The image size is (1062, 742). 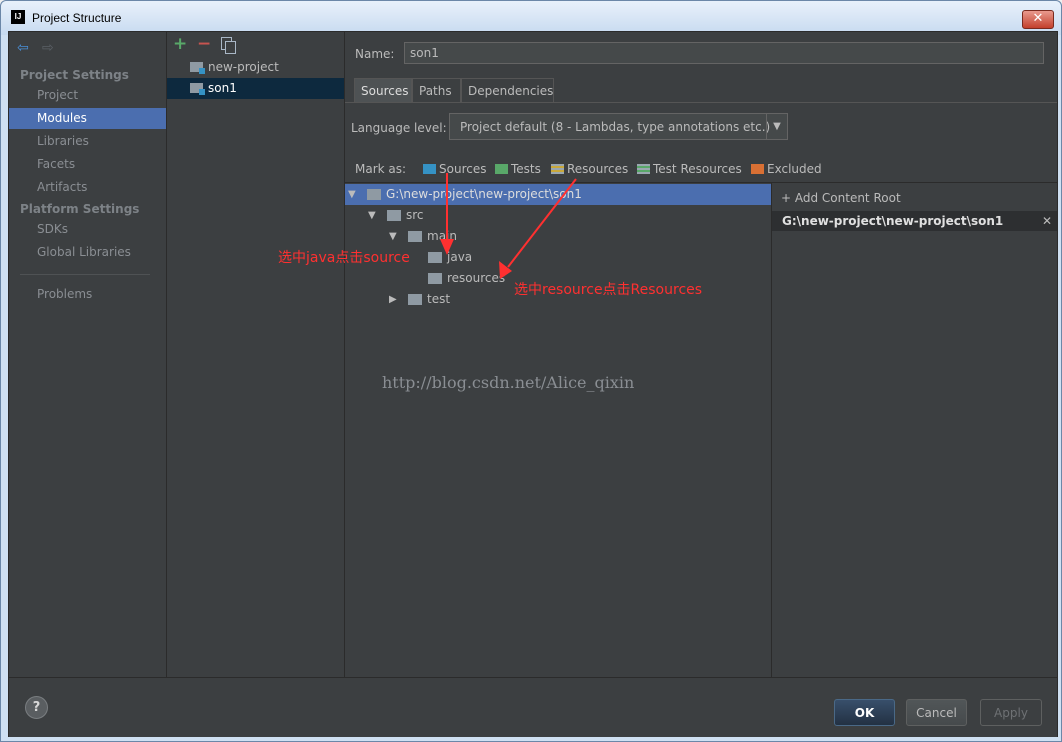 What do you see at coordinates (558, 194) in the screenshot?
I see `tree-node-root: ▼ G:\new-project\new-project\son1` at bounding box center [558, 194].